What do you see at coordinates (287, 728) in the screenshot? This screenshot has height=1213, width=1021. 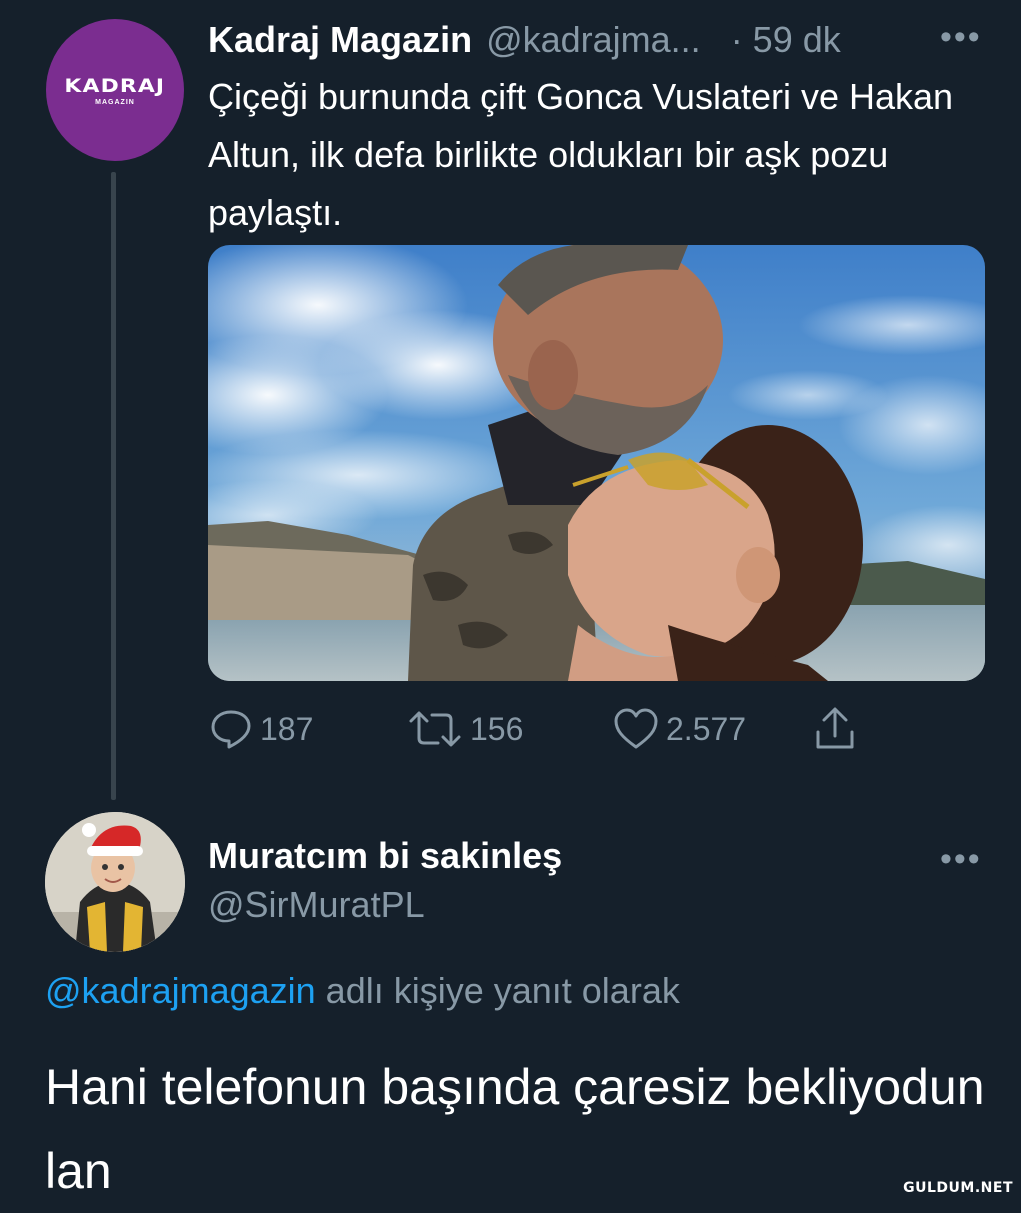 I see `reply-count: 187` at bounding box center [287, 728].